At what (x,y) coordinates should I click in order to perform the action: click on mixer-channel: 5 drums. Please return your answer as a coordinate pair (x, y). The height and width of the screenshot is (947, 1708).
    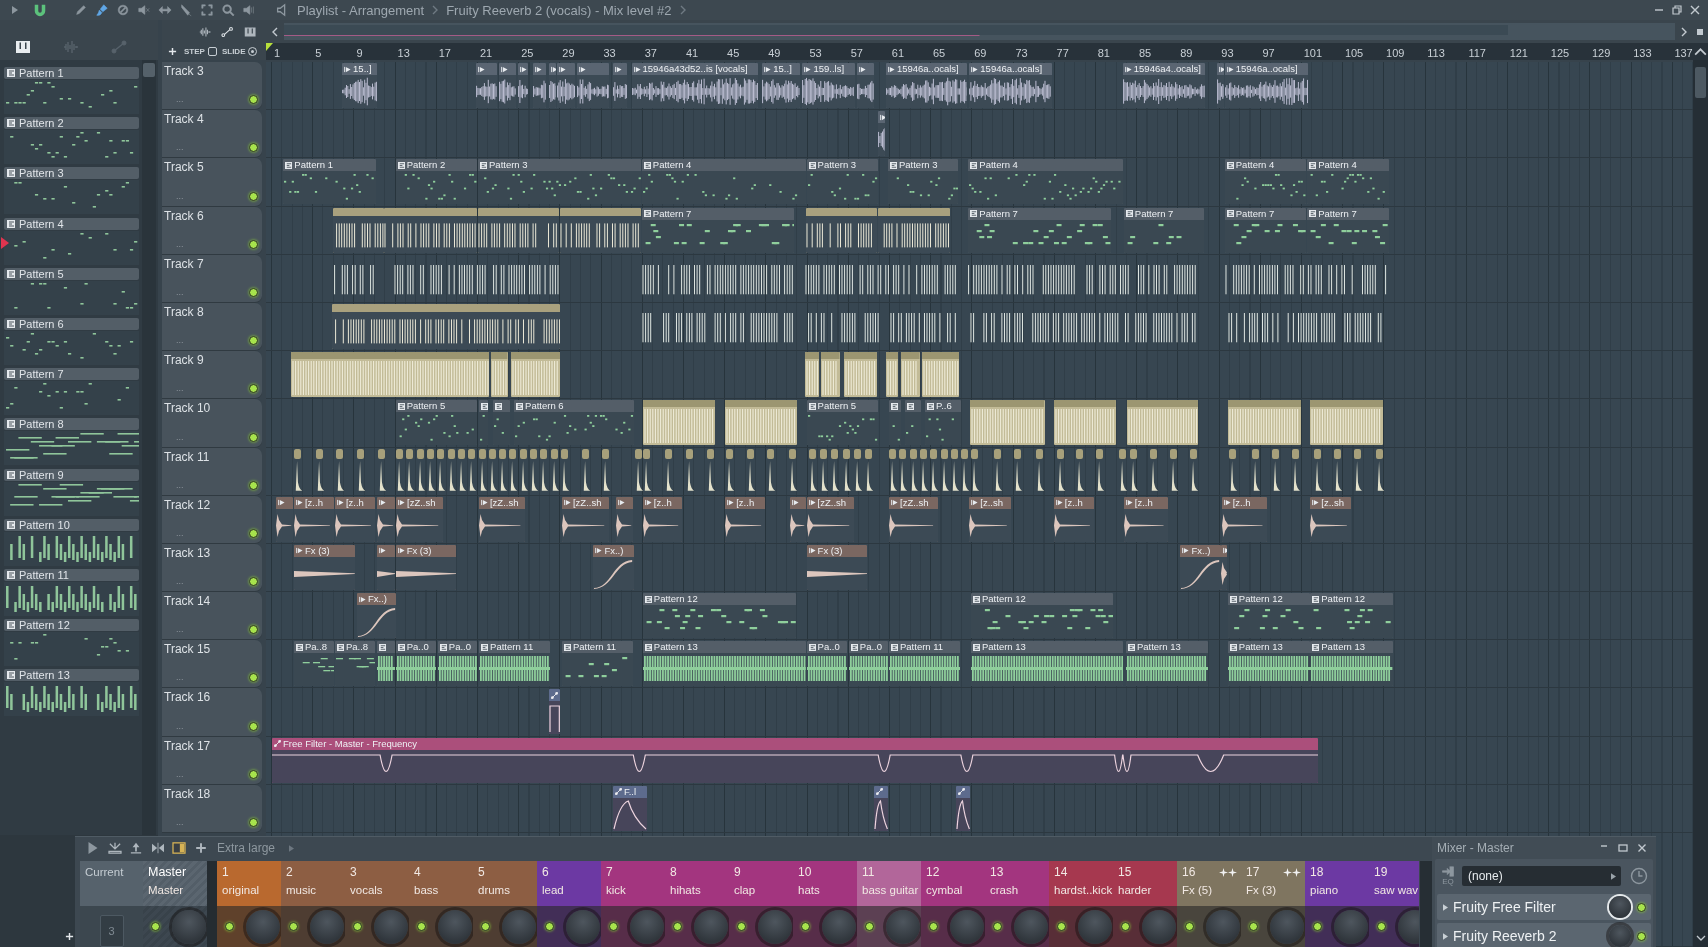
    Looking at the image, I should click on (505, 904).